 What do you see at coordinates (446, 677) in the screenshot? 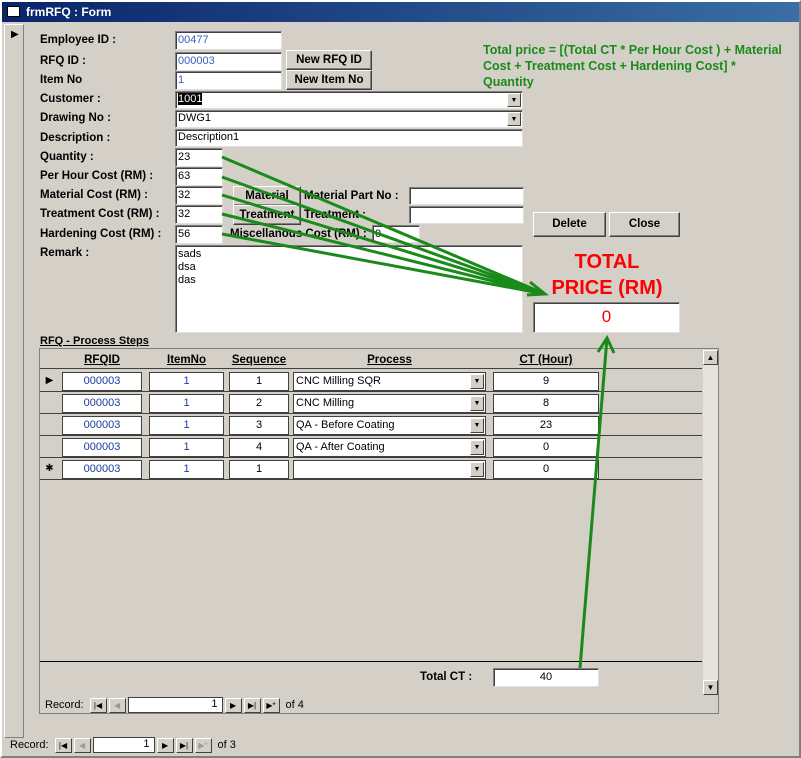
I see `total-ct-label: Total CT :` at bounding box center [446, 677].